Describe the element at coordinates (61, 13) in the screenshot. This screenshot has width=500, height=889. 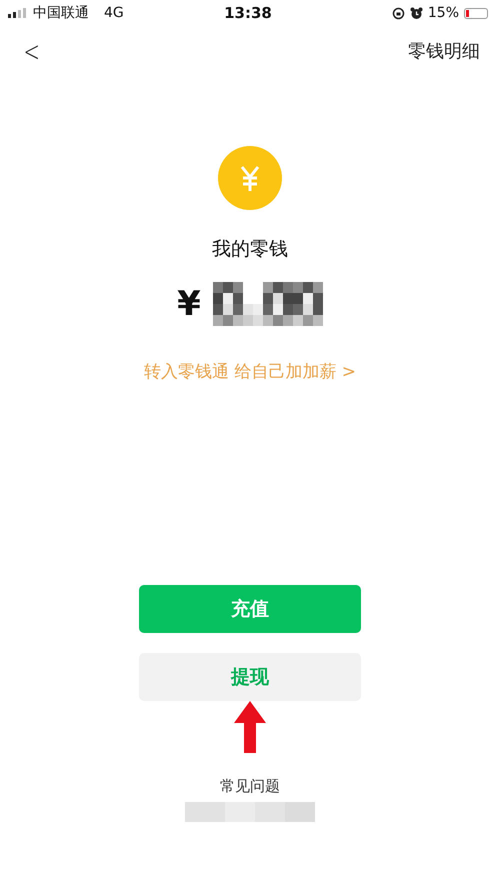
I see `carrier-name: 中国联通` at that location.